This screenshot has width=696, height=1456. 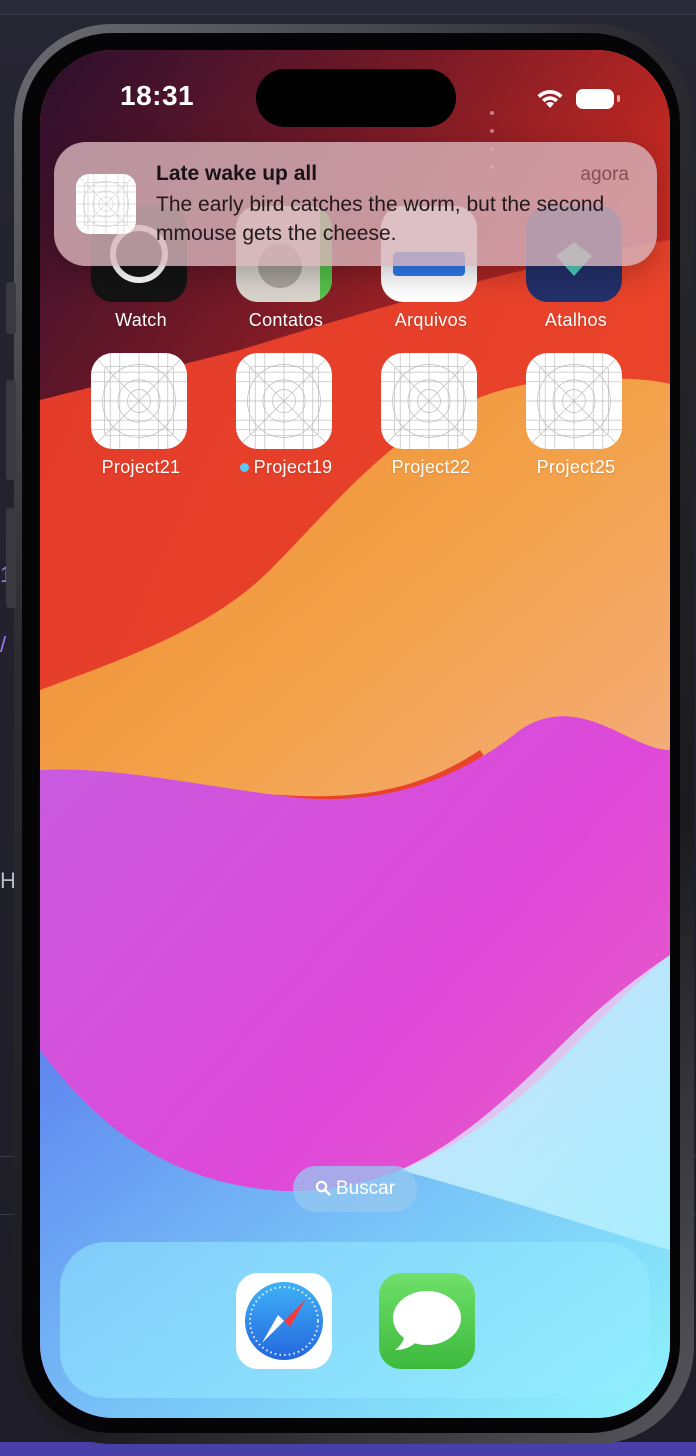 I want to click on battery-tip, so click(x=618, y=98).